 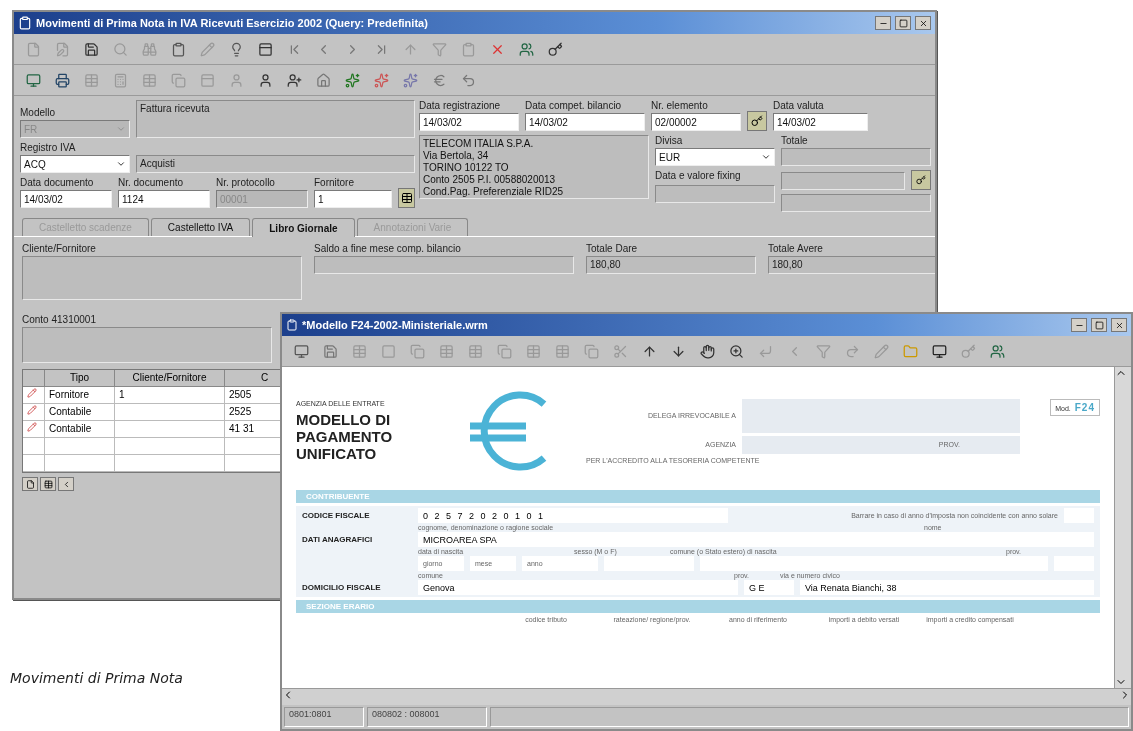 What do you see at coordinates (275, 164) in the screenshot?
I see `register-description-field: Acquisti` at bounding box center [275, 164].